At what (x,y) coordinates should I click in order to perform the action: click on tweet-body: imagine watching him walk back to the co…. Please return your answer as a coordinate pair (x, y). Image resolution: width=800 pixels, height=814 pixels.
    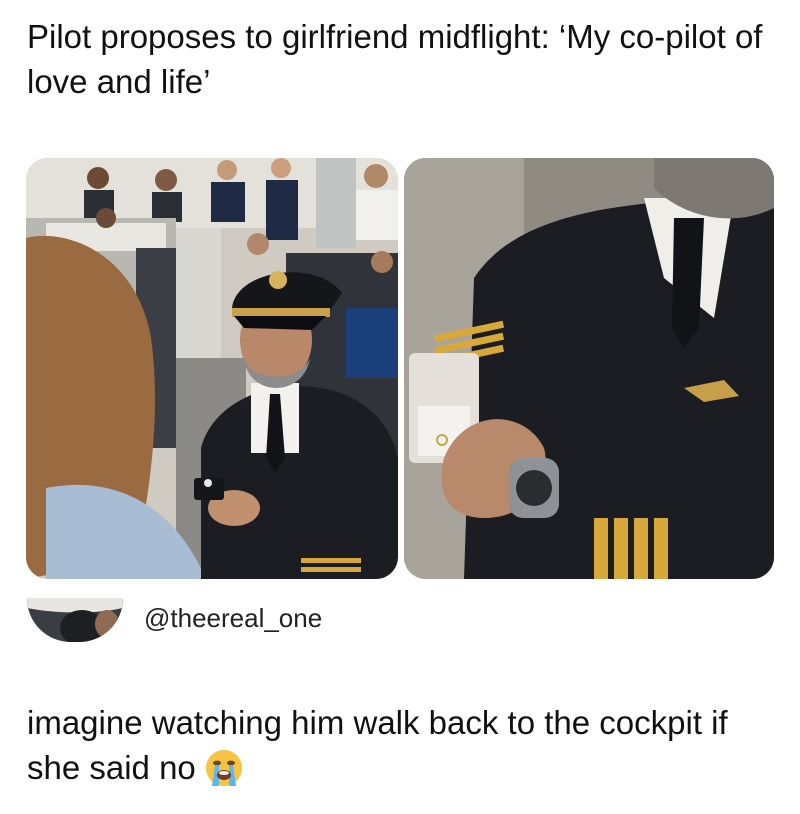
    Looking at the image, I should click on (377, 745).